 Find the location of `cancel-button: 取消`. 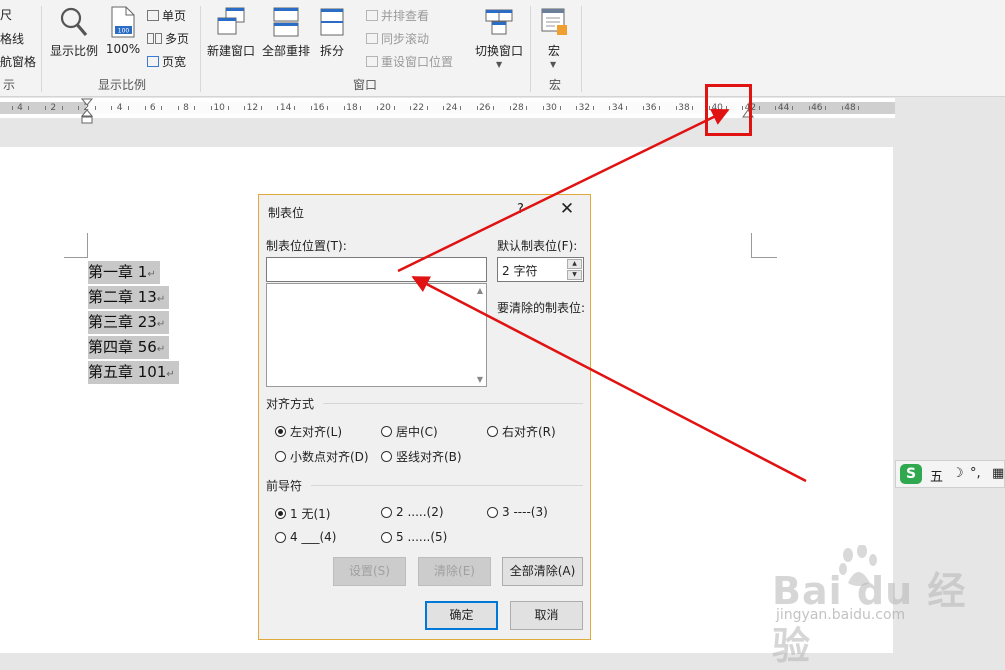

cancel-button: 取消 is located at coordinates (546, 615).